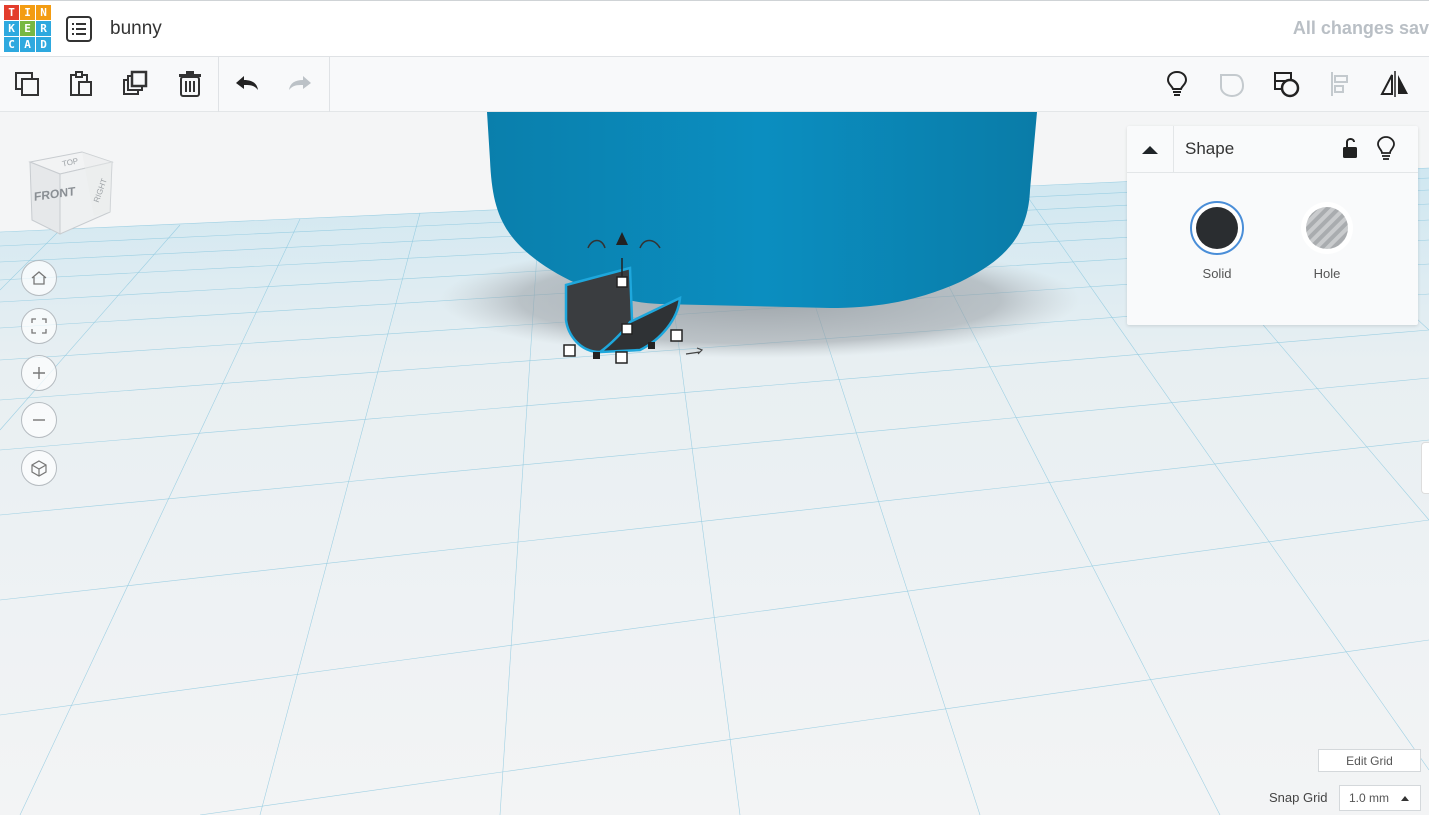 This screenshot has height=815, width=1429. I want to click on zoom-in-button, so click(39, 373).